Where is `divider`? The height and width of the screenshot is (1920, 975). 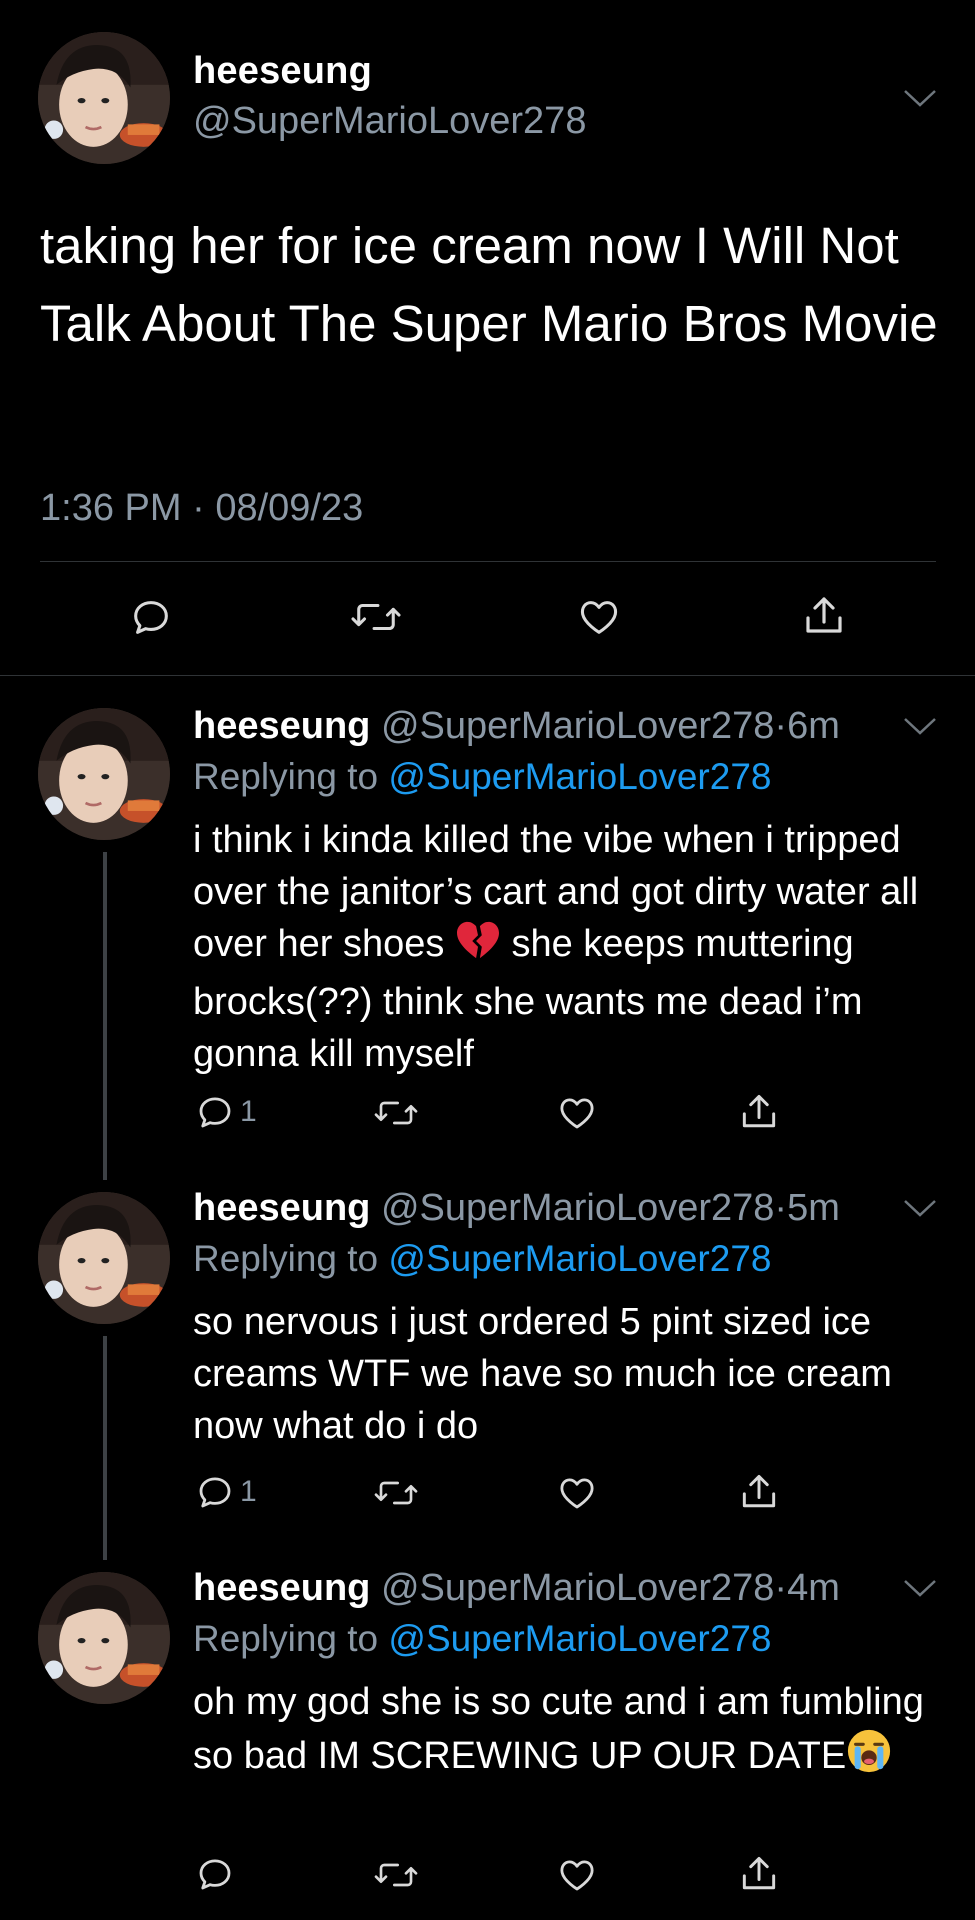
divider is located at coordinates (488, 561).